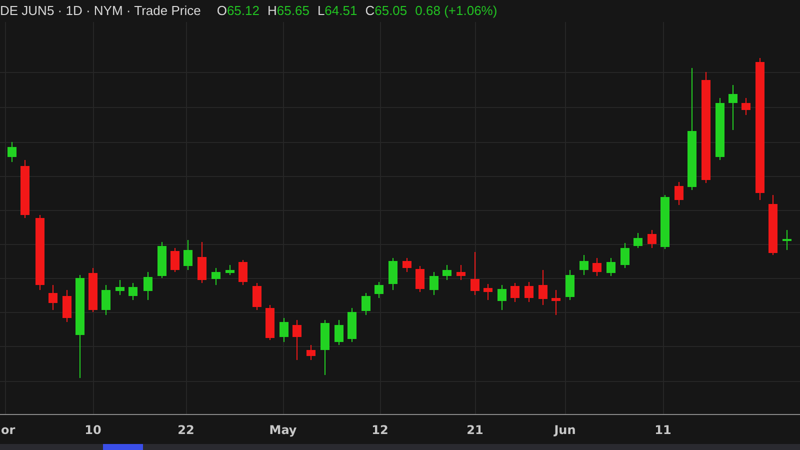 The height and width of the screenshot is (450, 800). I want to click on navigator-handle, so click(123, 447).